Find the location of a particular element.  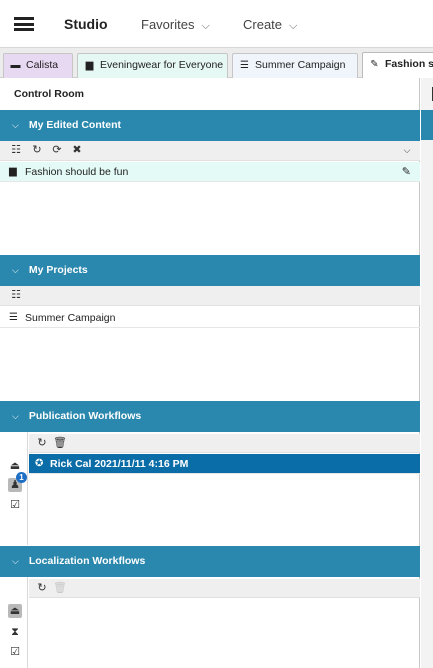

editor-edge is located at coordinates (427, 373).